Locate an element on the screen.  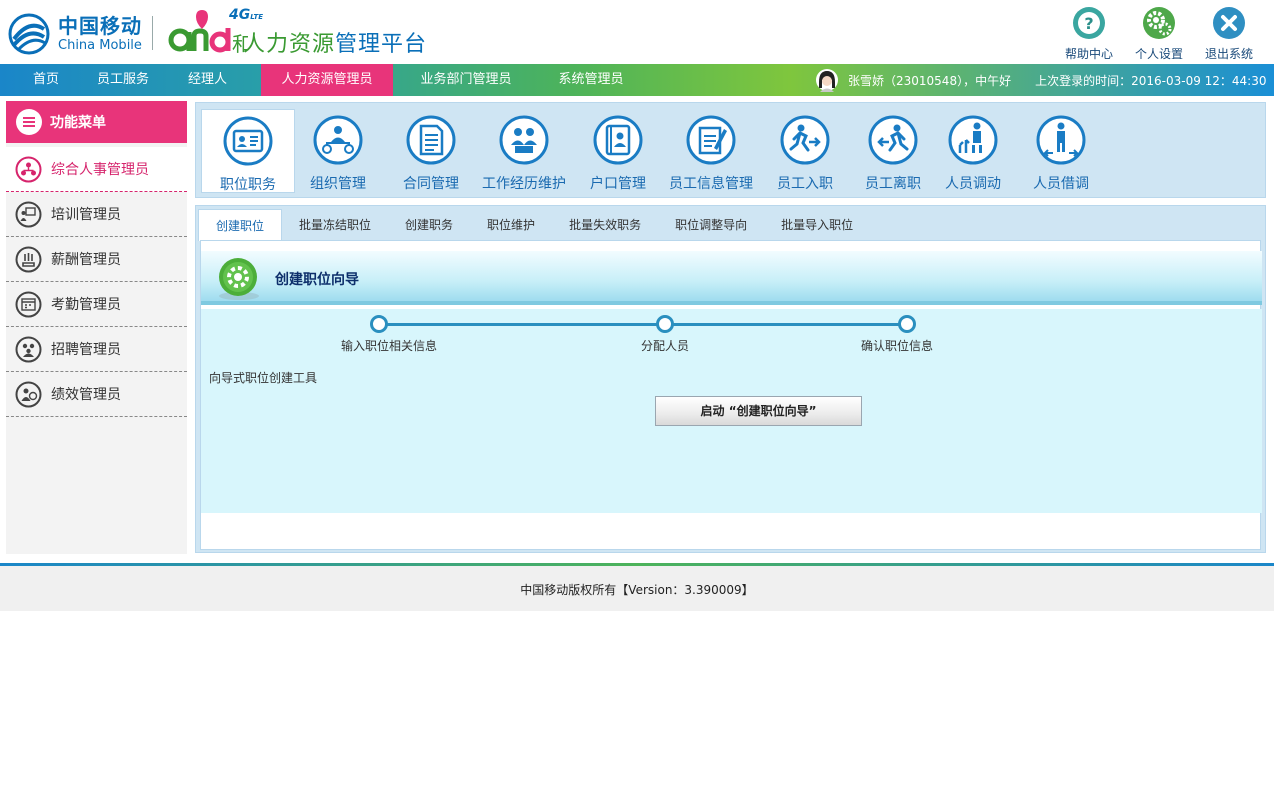
position-card-icon is located at coordinates (248, 141).